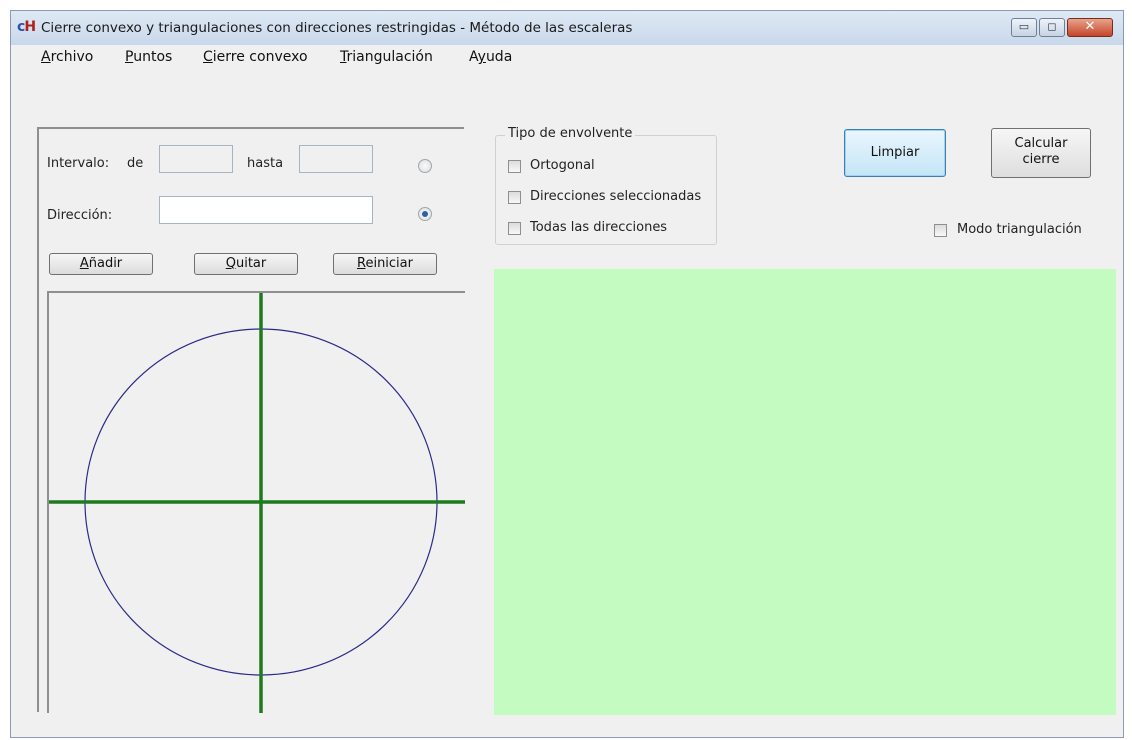  What do you see at coordinates (514, 197) in the screenshot?
I see `checkbox-direcciones-seleccionadas` at bounding box center [514, 197].